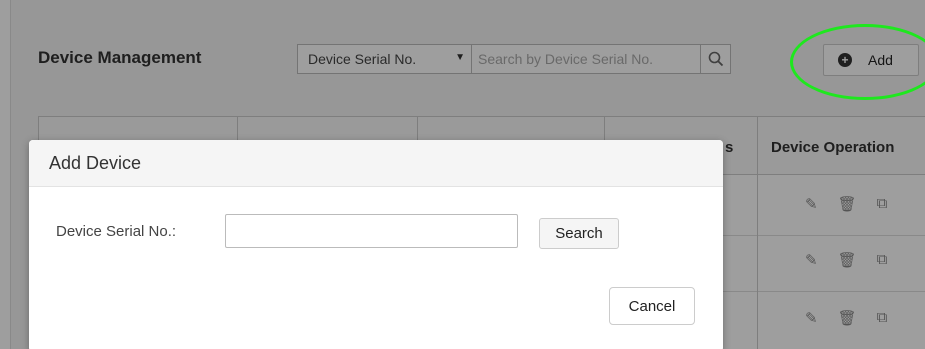 This screenshot has width=925, height=349. I want to click on dialog-header: Add Device, so click(376, 163).